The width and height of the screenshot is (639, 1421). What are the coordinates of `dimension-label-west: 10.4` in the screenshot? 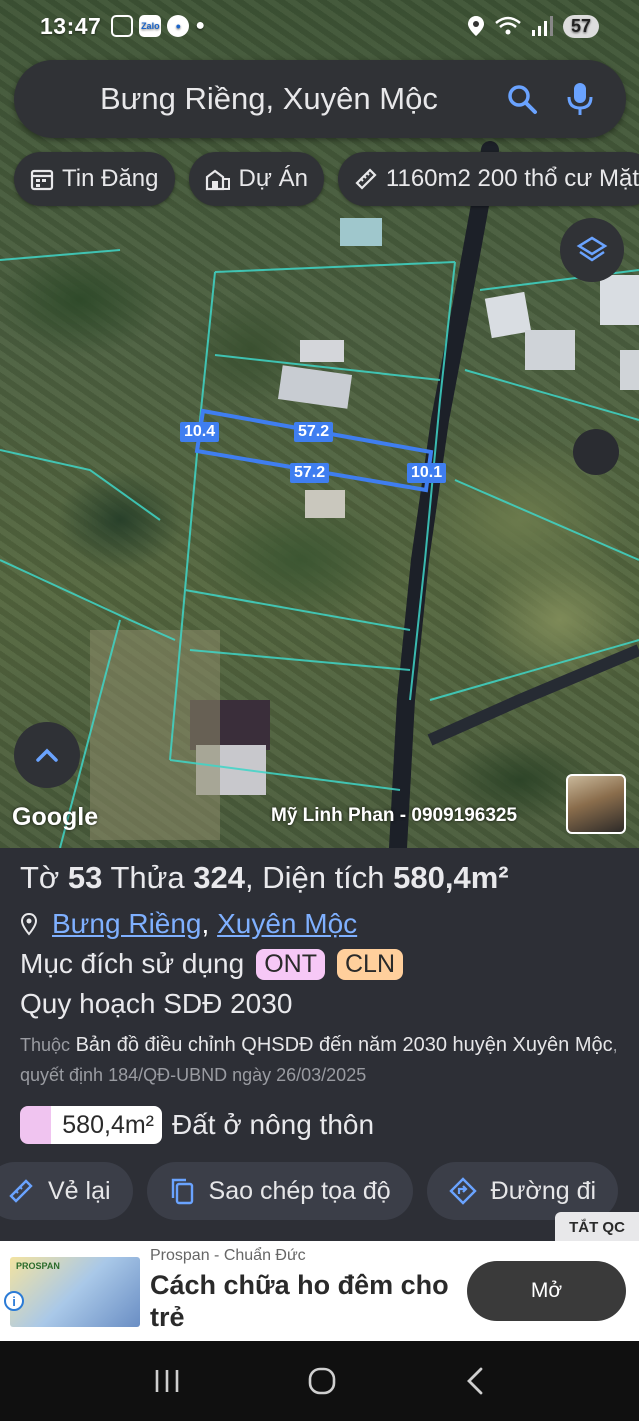 It's located at (200, 432).